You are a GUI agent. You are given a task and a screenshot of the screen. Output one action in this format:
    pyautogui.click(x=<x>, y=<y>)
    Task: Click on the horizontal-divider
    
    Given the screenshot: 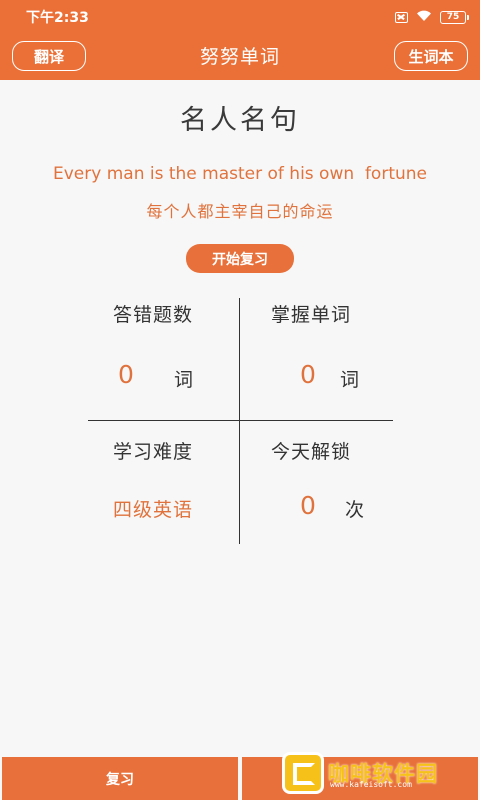 What is the action you would take?
    pyautogui.click(x=240, y=420)
    